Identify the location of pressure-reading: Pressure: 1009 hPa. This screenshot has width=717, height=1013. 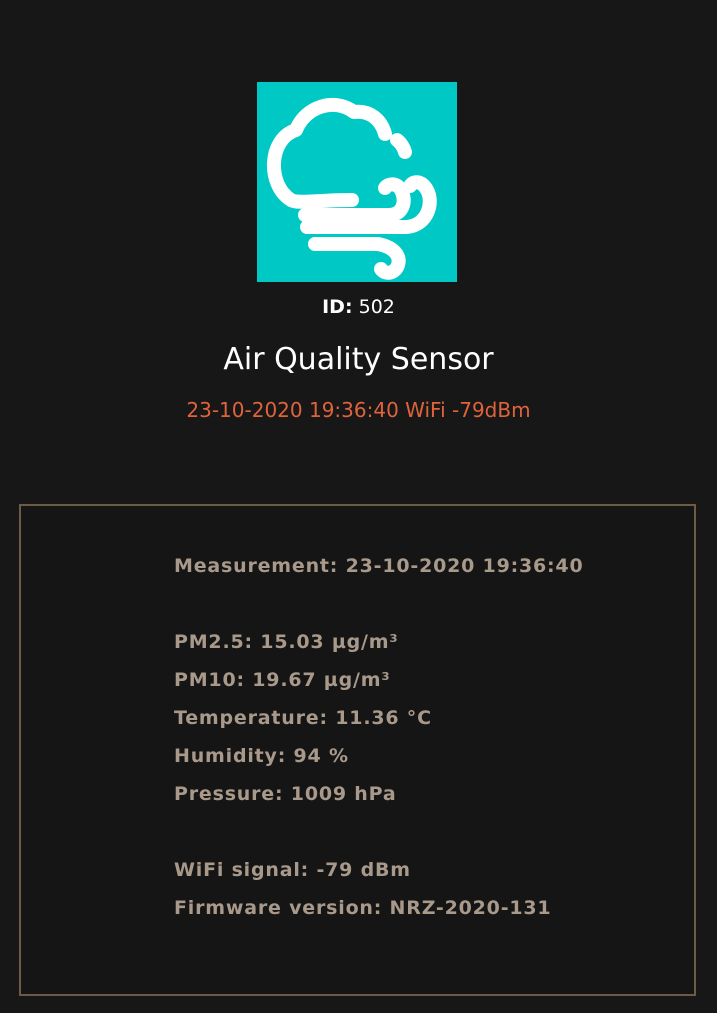
(285, 794).